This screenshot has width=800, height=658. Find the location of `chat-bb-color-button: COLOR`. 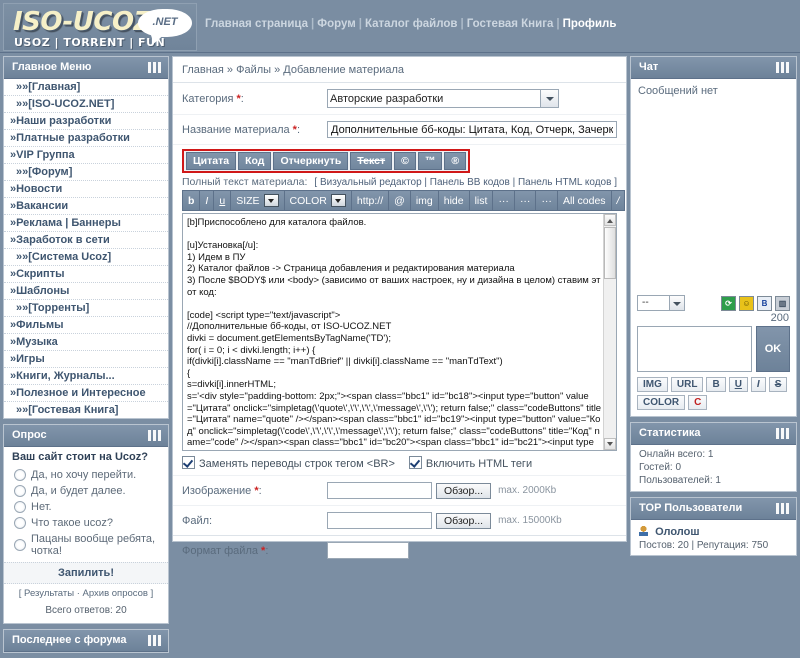

chat-bb-color-button: COLOR is located at coordinates (661, 402).